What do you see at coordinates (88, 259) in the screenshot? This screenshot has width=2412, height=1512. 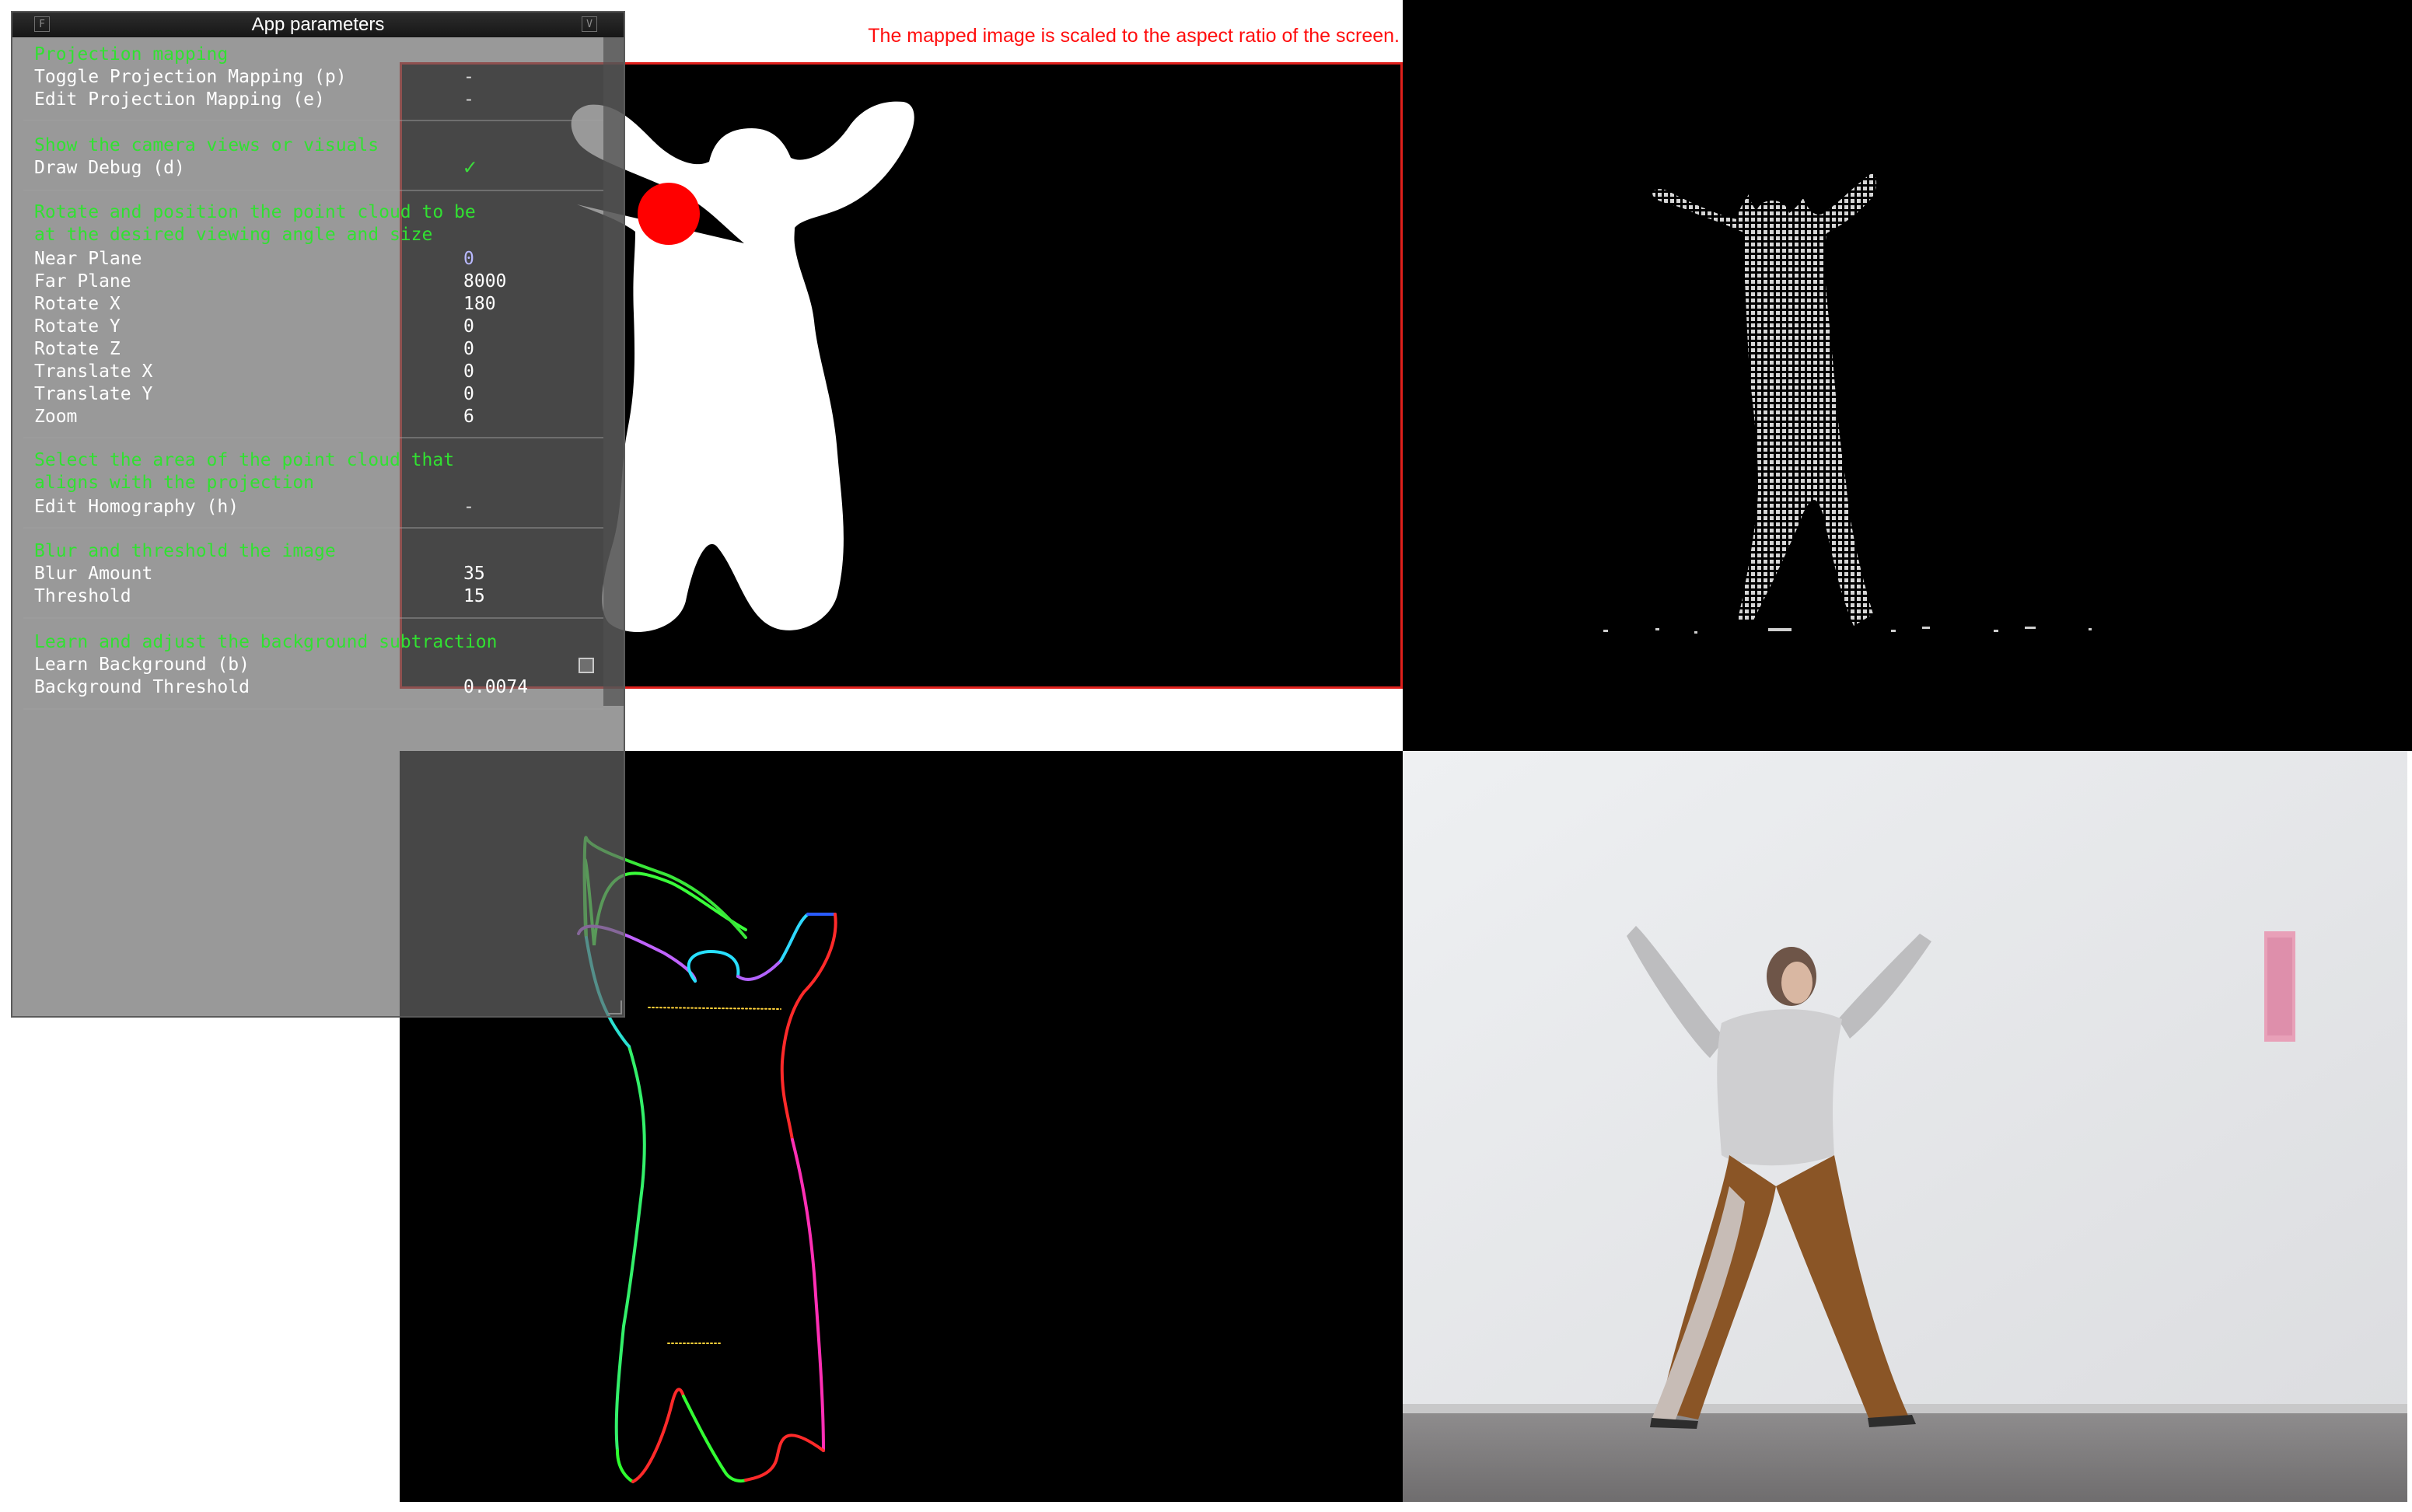 I see `near-plane-label: Near Plane` at bounding box center [88, 259].